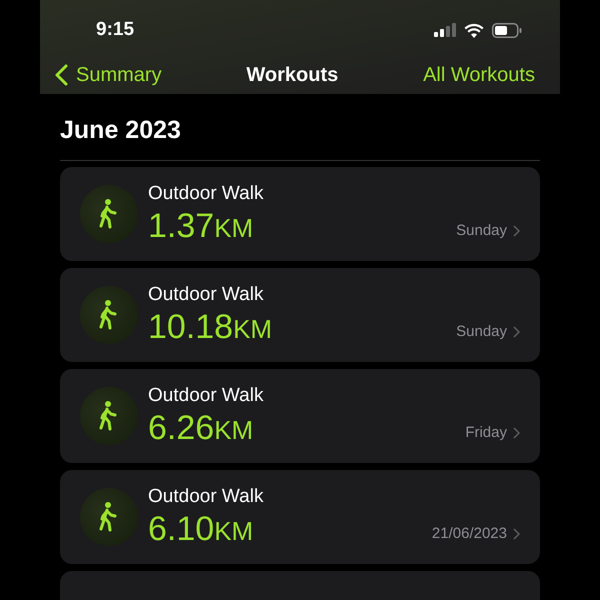  I want to click on wifi-icon, so click(474, 30).